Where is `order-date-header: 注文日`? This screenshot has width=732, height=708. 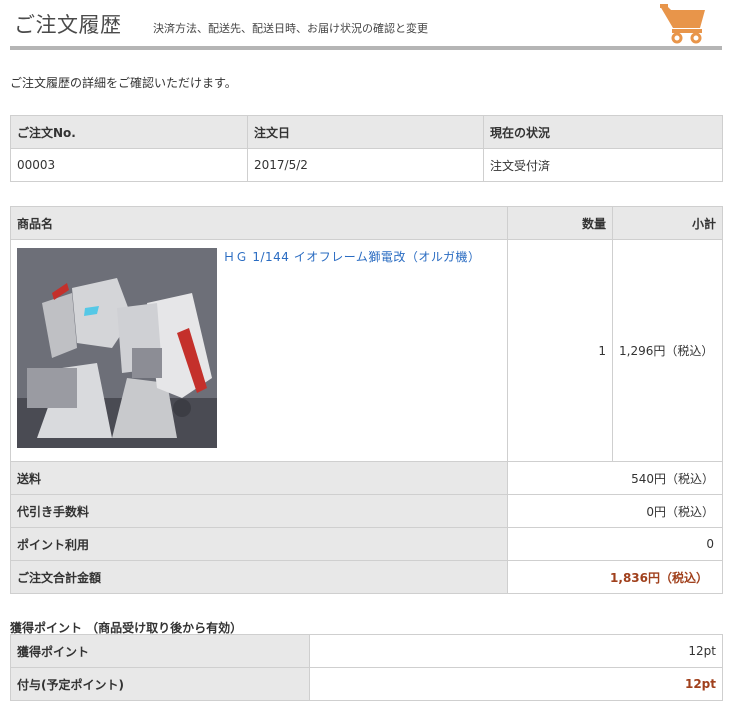
order-date-header: 注文日 is located at coordinates (365, 132).